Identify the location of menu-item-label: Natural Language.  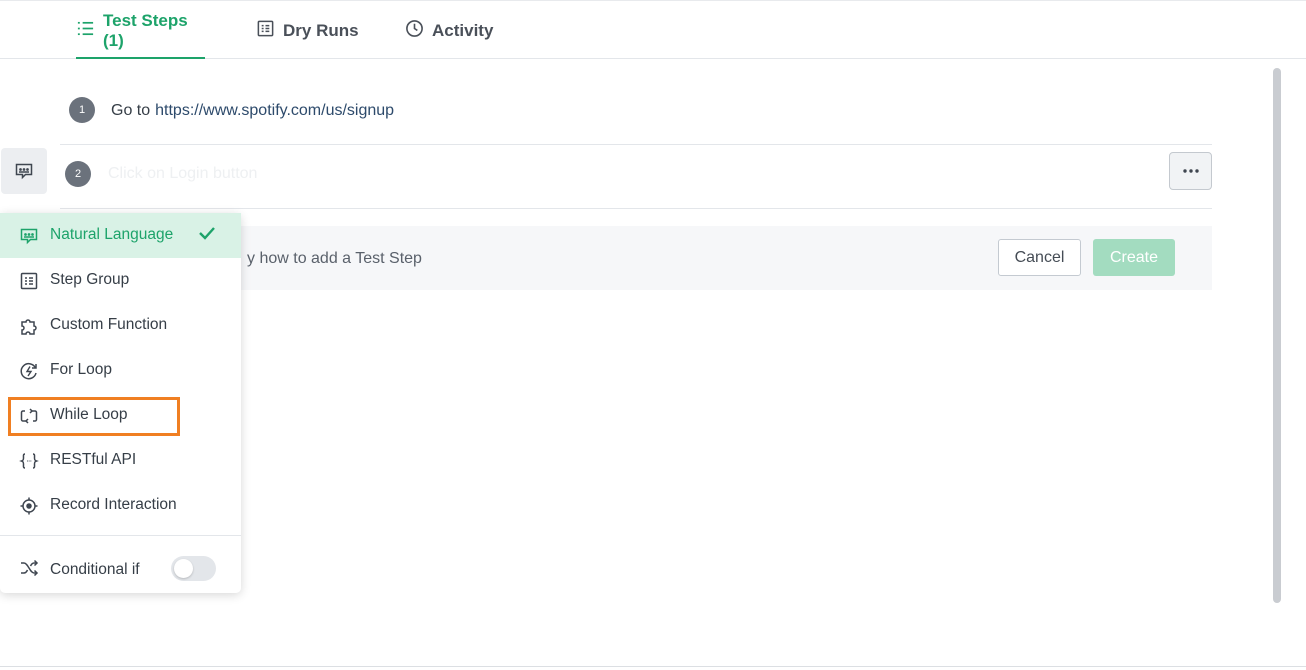
(112, 234).